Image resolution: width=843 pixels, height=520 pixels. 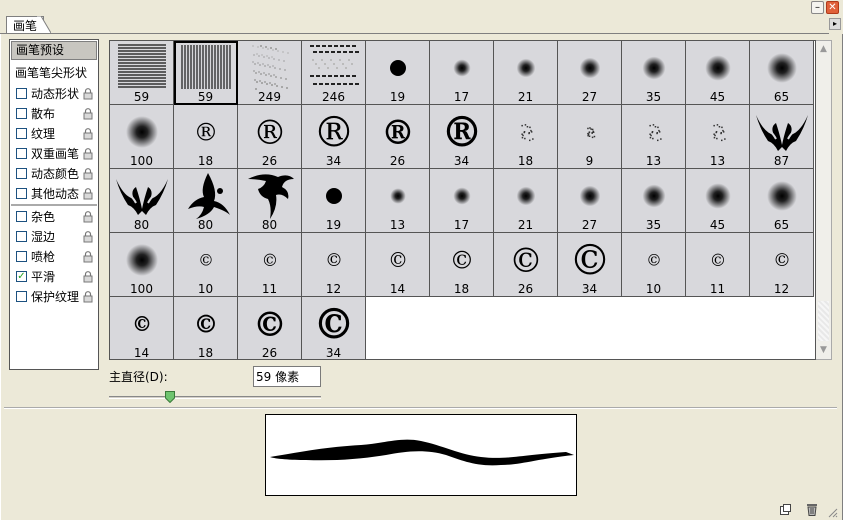 I want to click on sidebar-item-option: 动态形状, so click(x=54, y=94).